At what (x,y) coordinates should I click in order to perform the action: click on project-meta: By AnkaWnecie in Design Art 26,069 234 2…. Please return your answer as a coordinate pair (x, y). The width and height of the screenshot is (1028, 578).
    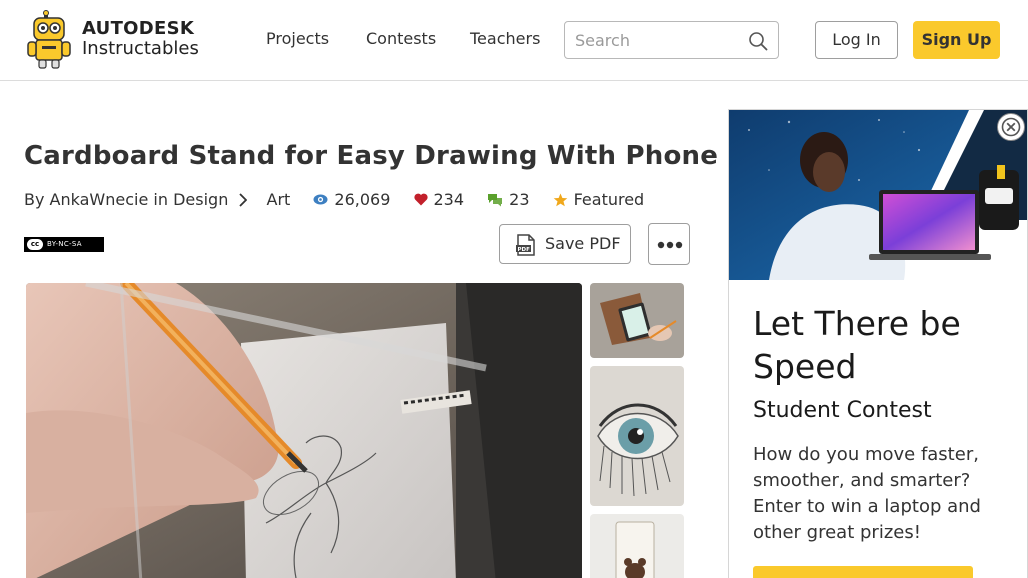
    Looking at the image, I should click on (334, 199).